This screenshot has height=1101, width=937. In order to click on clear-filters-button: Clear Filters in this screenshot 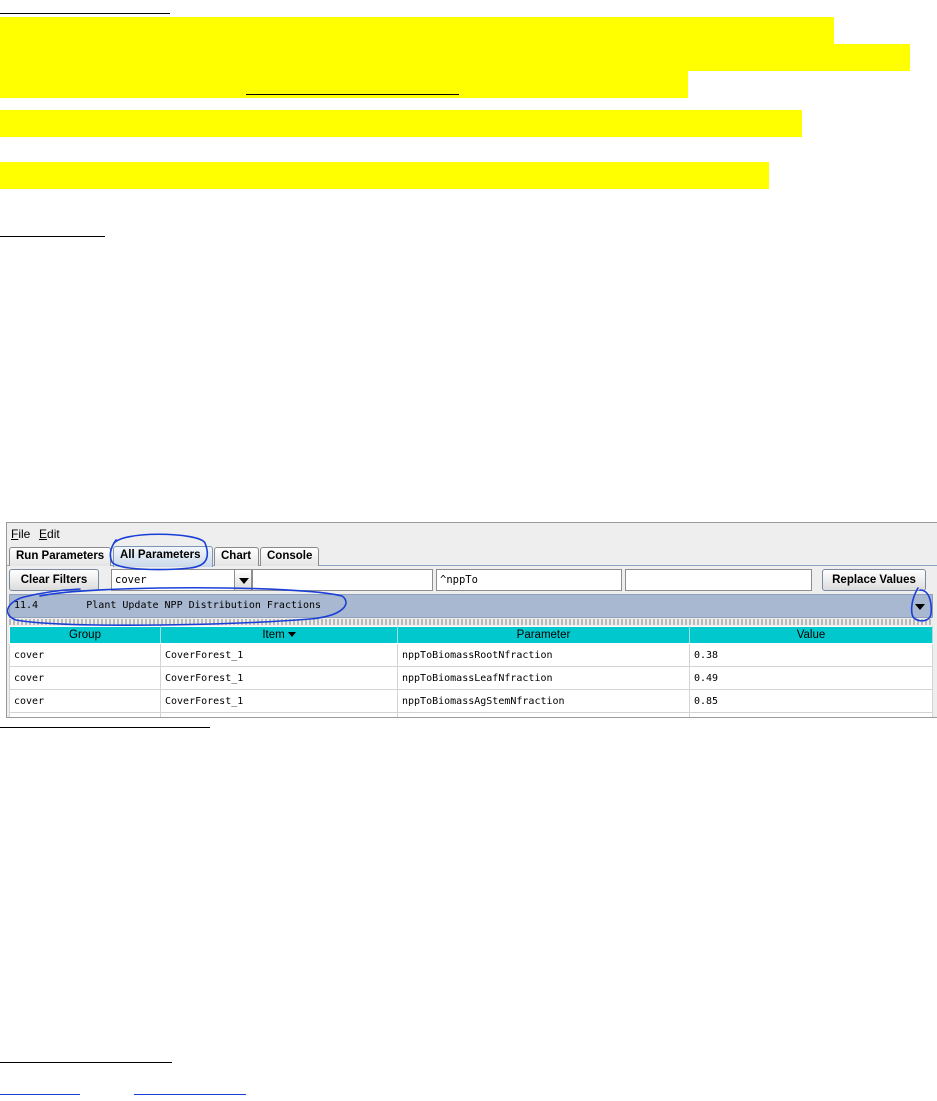, I will do `click(54, 580)`.